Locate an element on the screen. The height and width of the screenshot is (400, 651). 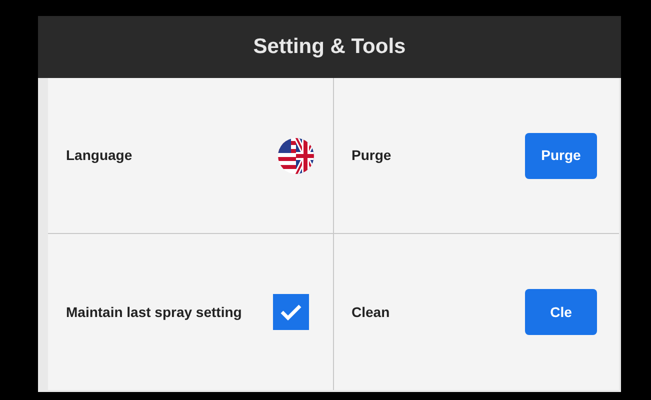
checkbox is located at coordinates (290, 312).